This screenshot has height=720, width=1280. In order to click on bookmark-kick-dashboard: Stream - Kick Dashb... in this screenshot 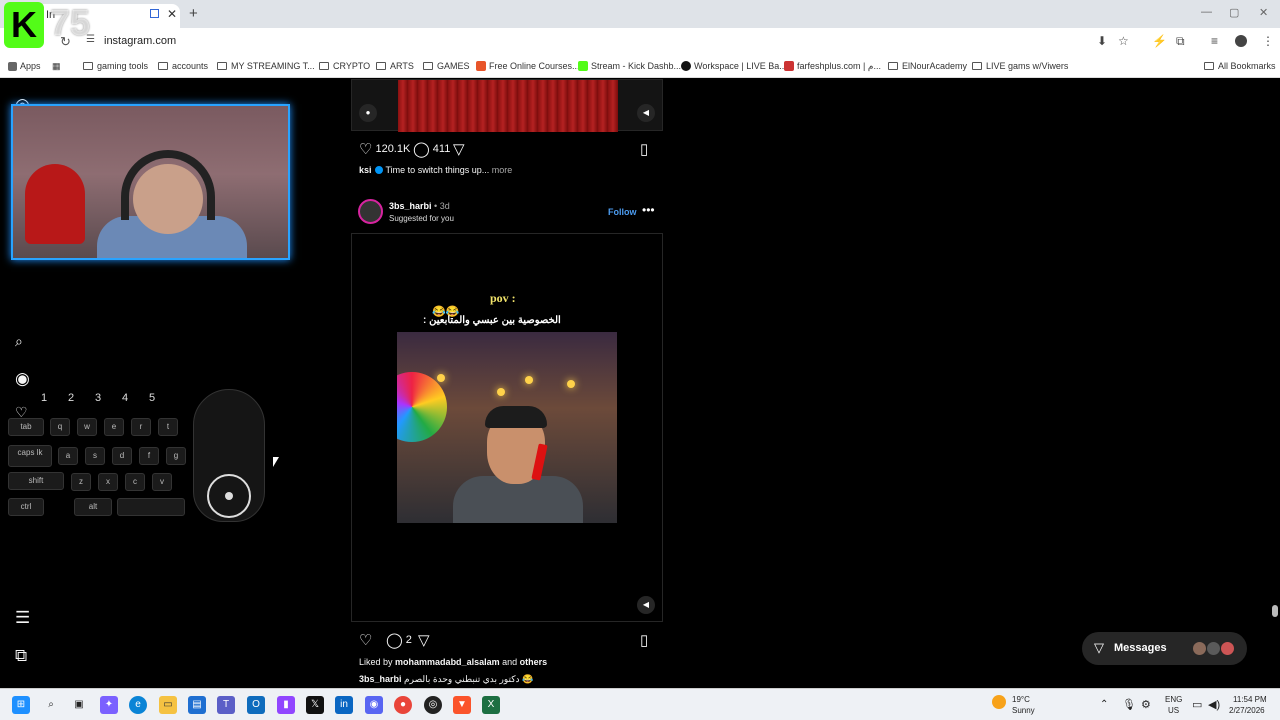, I will do `click(629, 66)`.